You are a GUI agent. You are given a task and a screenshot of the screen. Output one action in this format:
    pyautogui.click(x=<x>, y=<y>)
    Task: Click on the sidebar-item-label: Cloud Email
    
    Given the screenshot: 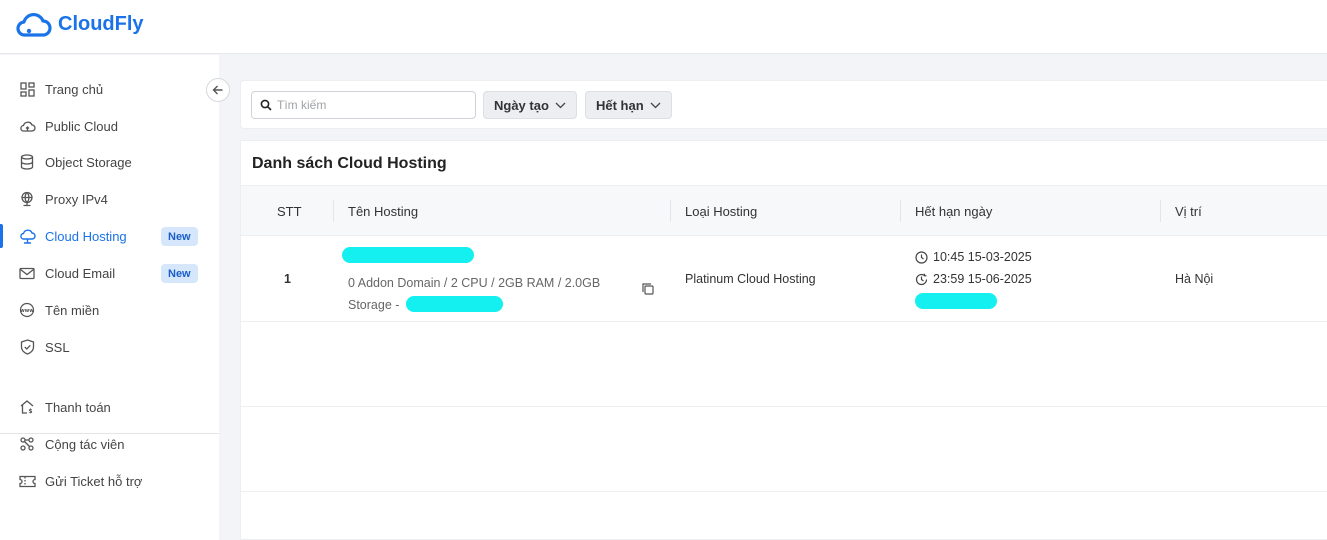 What is the action you would take?
    pyautogui.click(x=80, y=273)
    